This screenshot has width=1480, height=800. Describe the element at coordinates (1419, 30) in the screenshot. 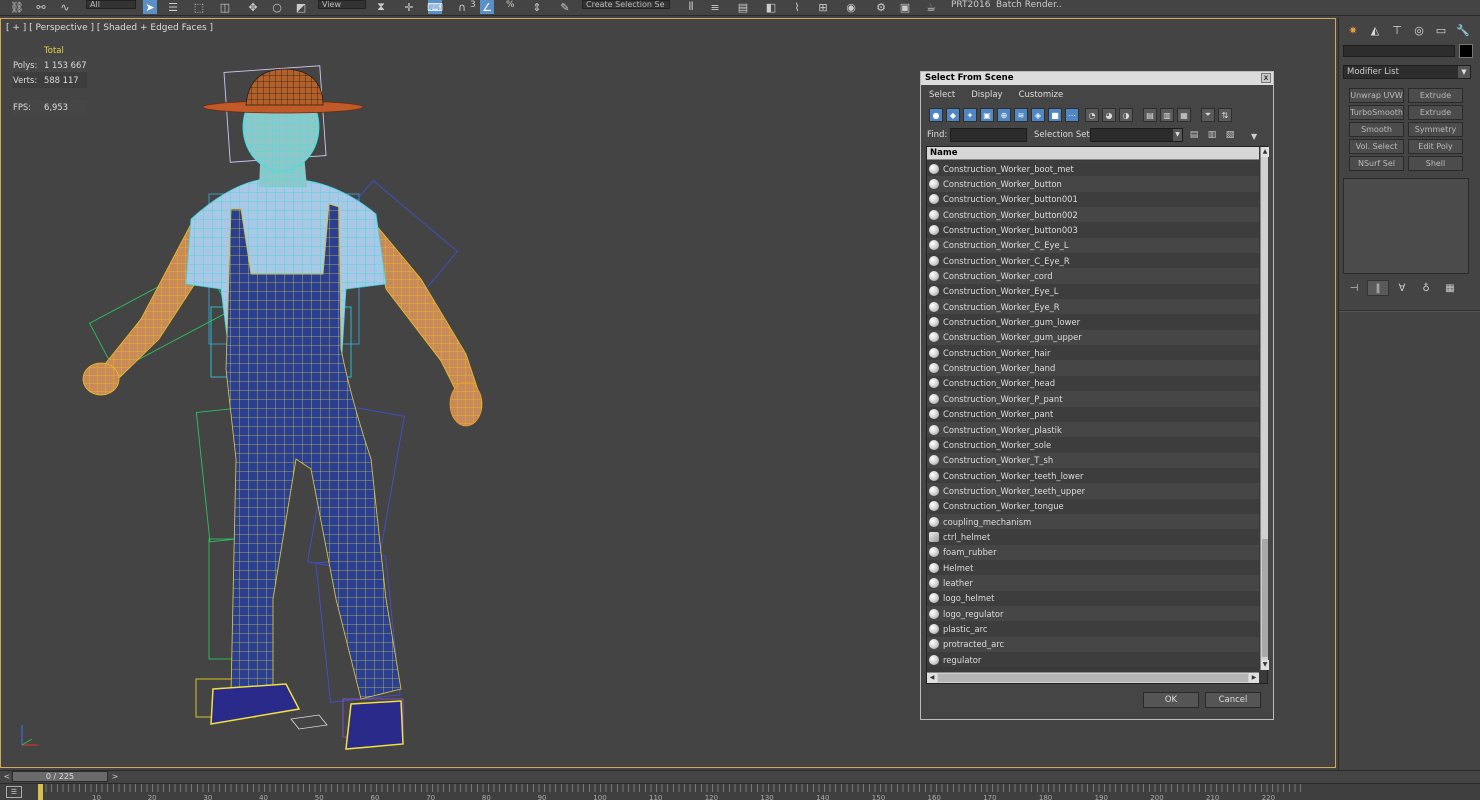

I see `motion-tab-icon: ◎` at that location.